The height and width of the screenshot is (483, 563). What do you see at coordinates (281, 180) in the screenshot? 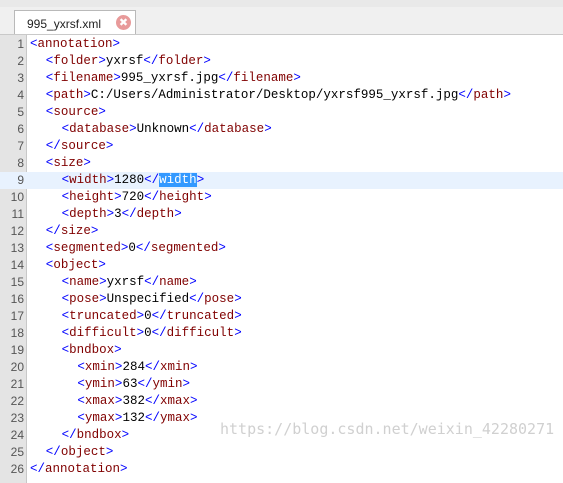
I see `code-line: 9 <width>1280</width>` at bounding box center [281, 180].